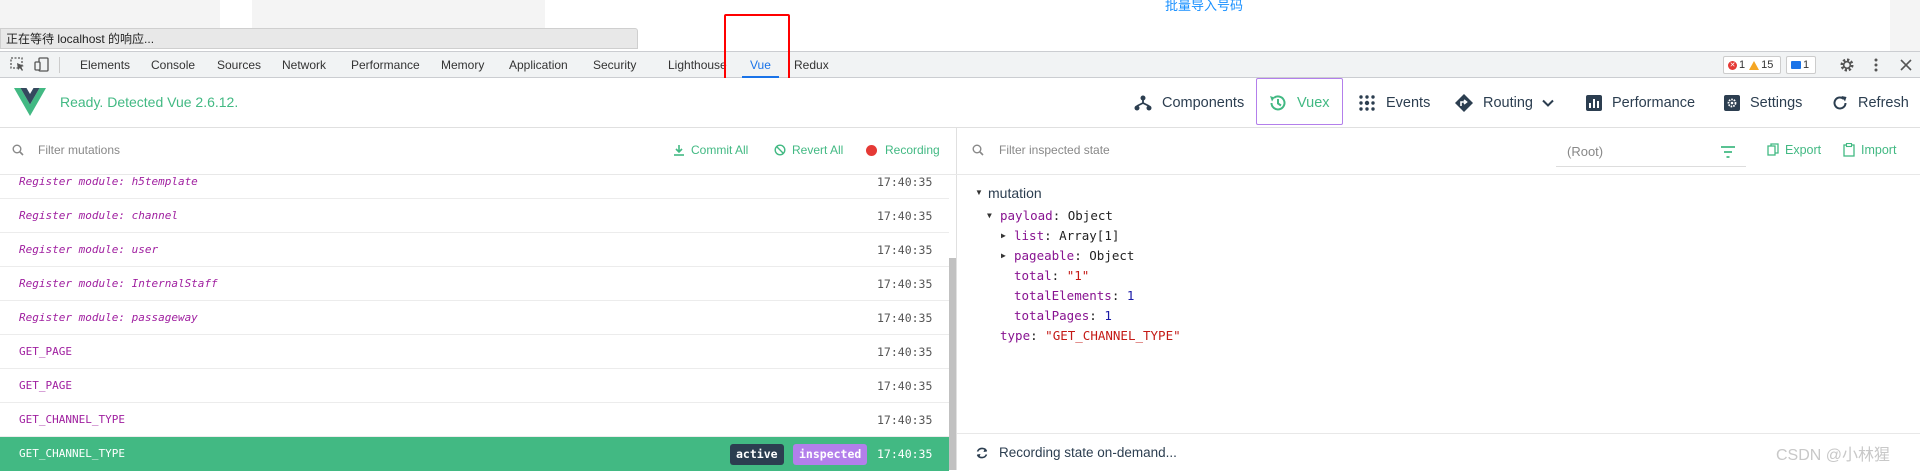 This screenshot has height=471, width=1920. What do you see at coordinates (697, 65) in the screenshot?
I see `tab-lighthouse: Lighthouse` at bounding box center [697, 65].